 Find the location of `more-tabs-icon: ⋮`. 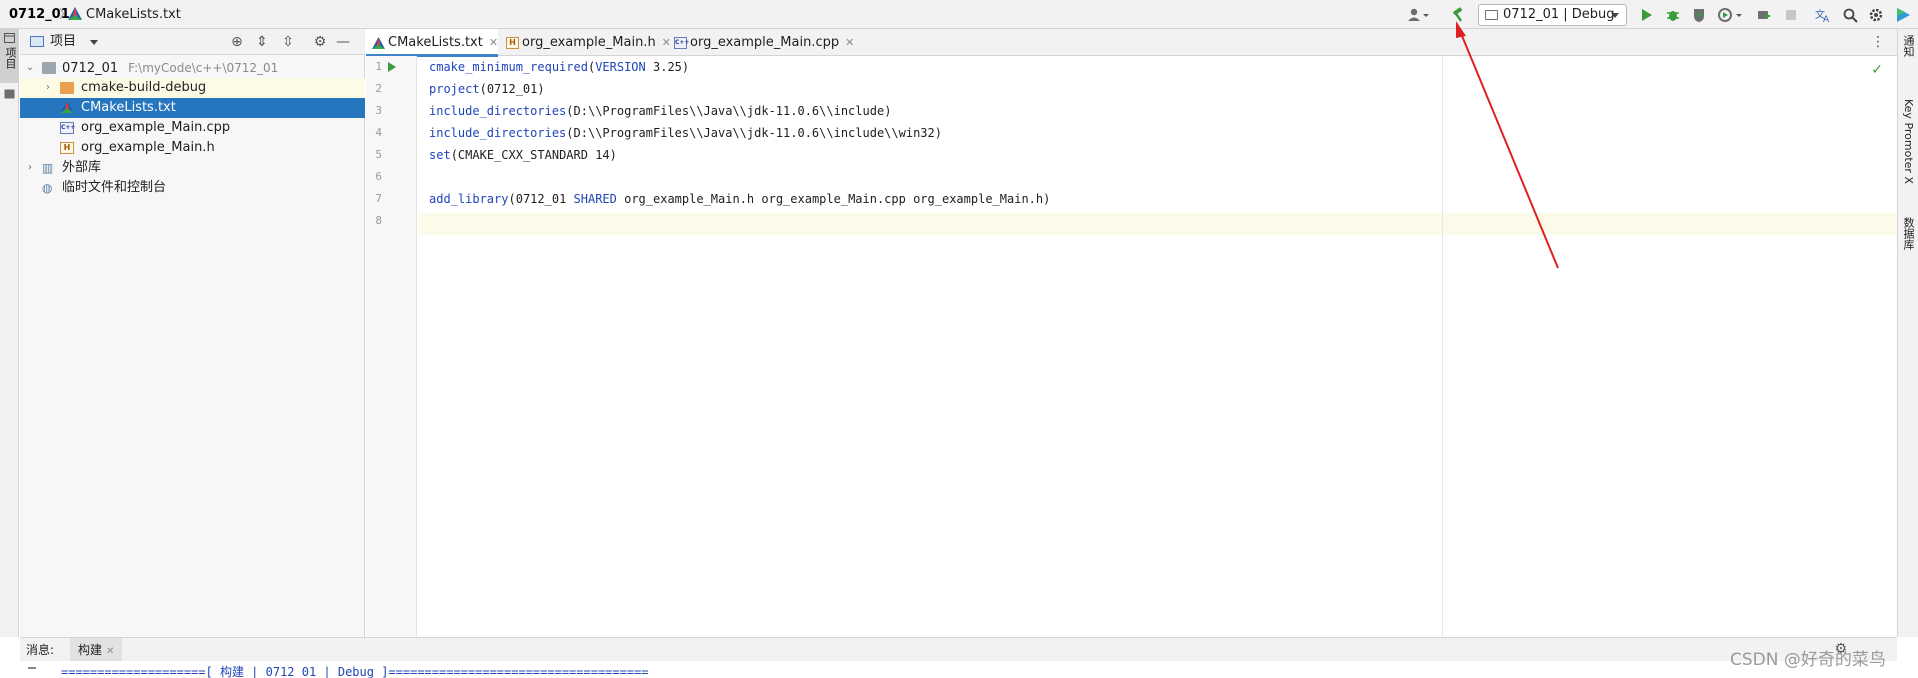

more-tabs-icon: ⋮ is located at coordinates (1878, 42).